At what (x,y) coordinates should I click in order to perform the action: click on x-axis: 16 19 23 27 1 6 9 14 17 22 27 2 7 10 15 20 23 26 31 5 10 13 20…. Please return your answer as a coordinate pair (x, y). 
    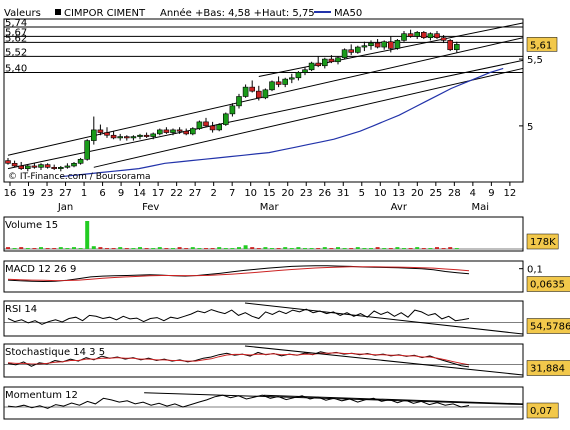
    Looking at the image, I should click on (260, 197).